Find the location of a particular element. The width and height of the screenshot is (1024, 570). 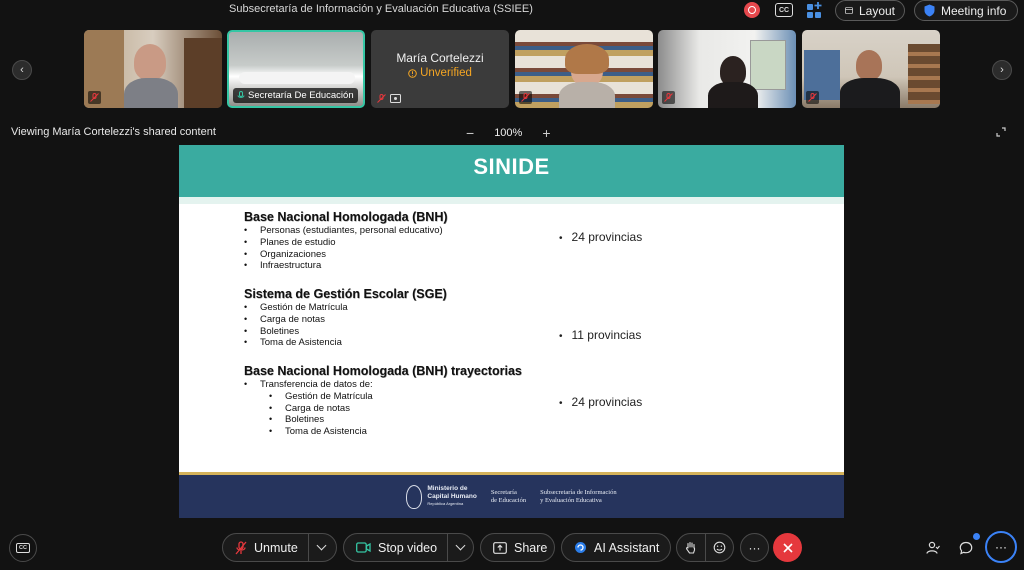

warning-circle-icon is located at coordinates (412, 73).